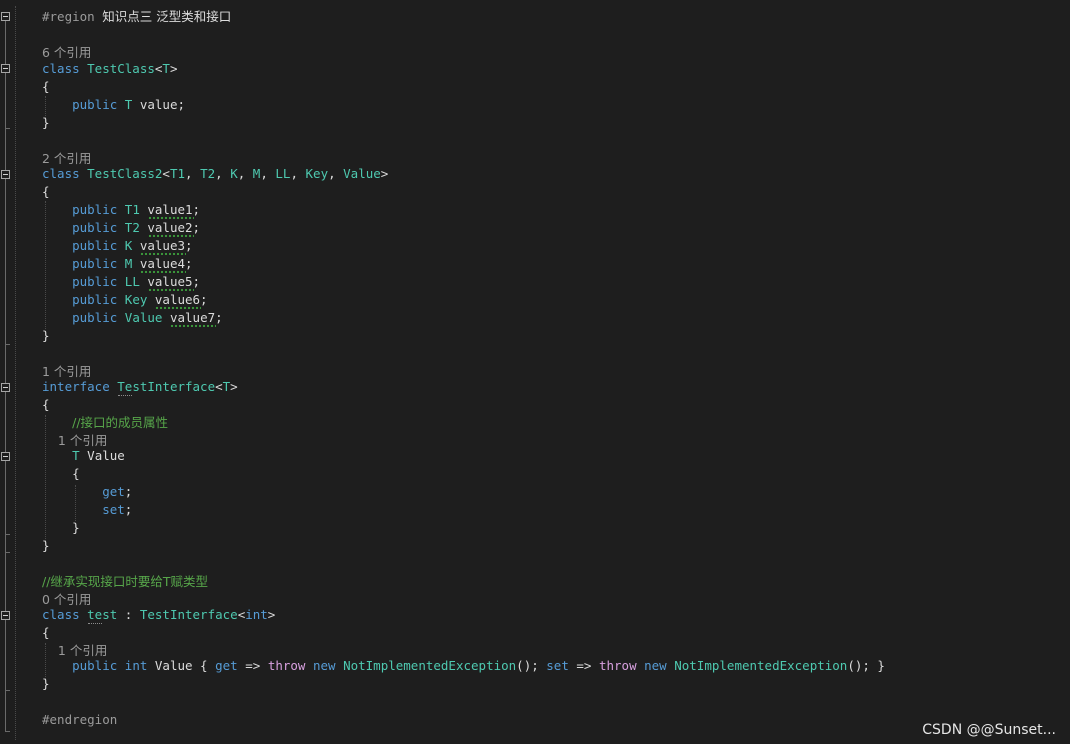  I want to click on line-content: T Value, so click(83, 456).